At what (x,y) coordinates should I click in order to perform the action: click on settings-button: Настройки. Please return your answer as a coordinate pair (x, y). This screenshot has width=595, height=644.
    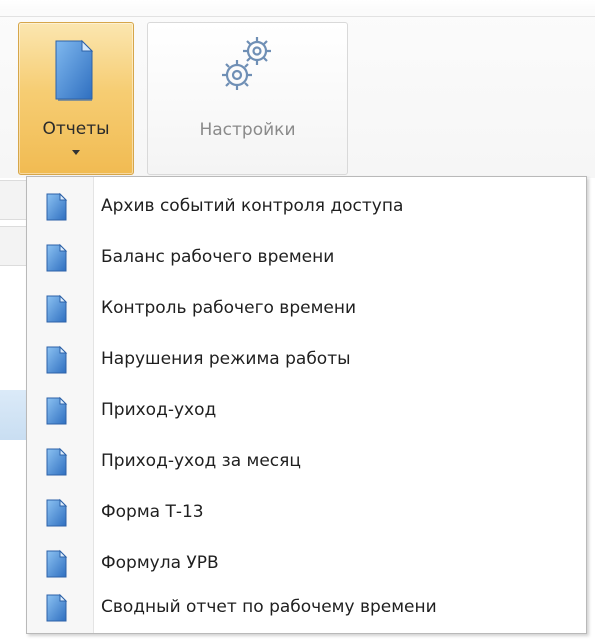
    Looking at the image, I should click on (247, 98).